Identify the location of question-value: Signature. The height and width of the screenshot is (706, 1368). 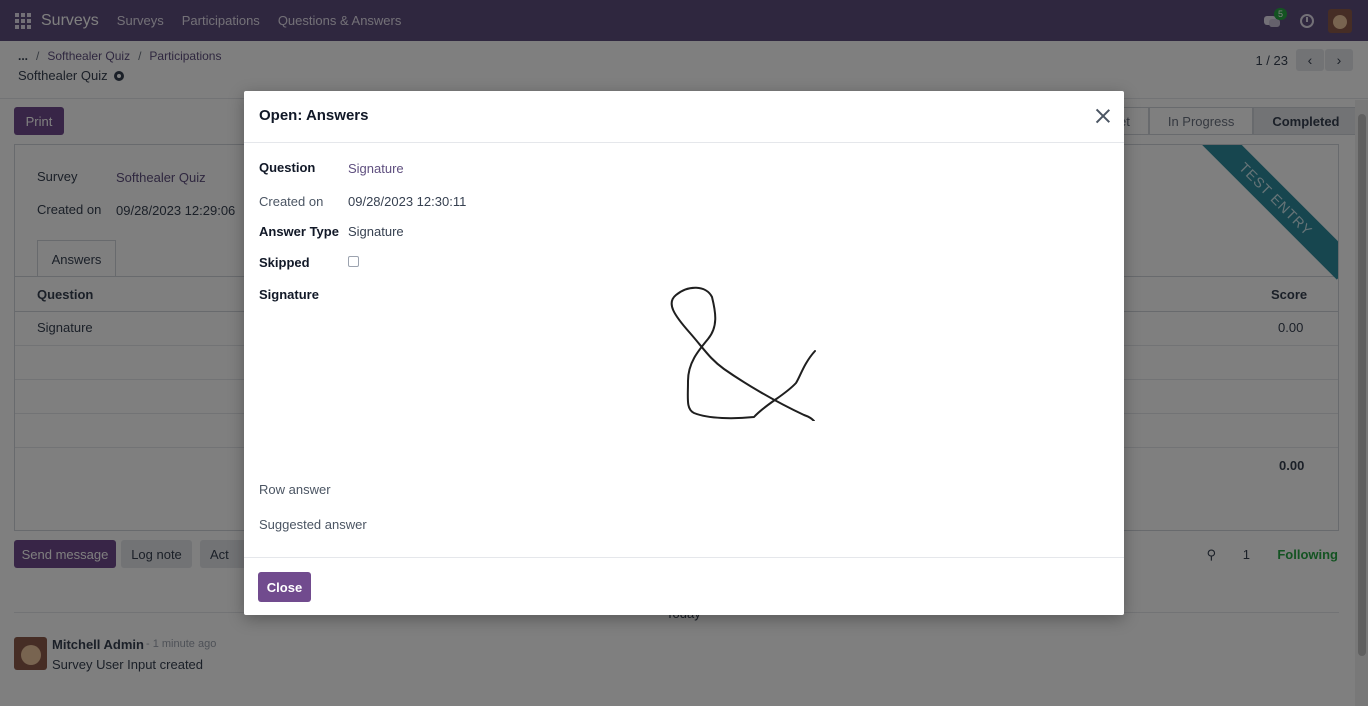
(376, 168).